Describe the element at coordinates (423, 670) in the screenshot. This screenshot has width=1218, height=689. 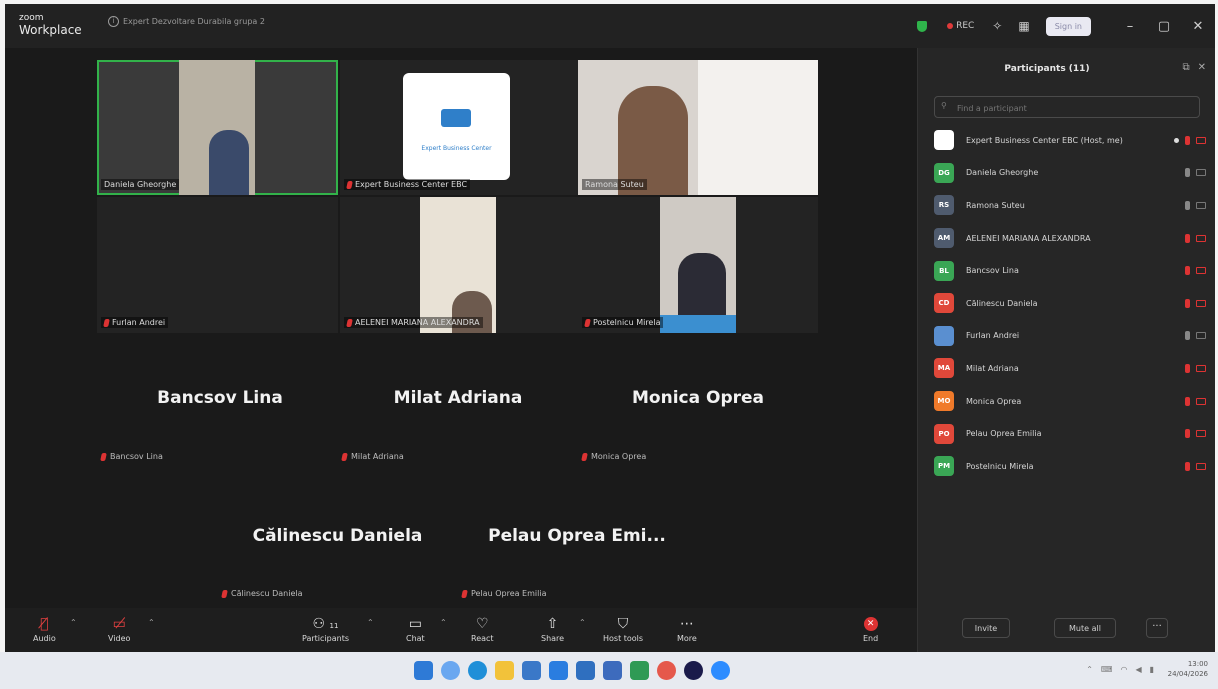
I see `start-icon` at that location.